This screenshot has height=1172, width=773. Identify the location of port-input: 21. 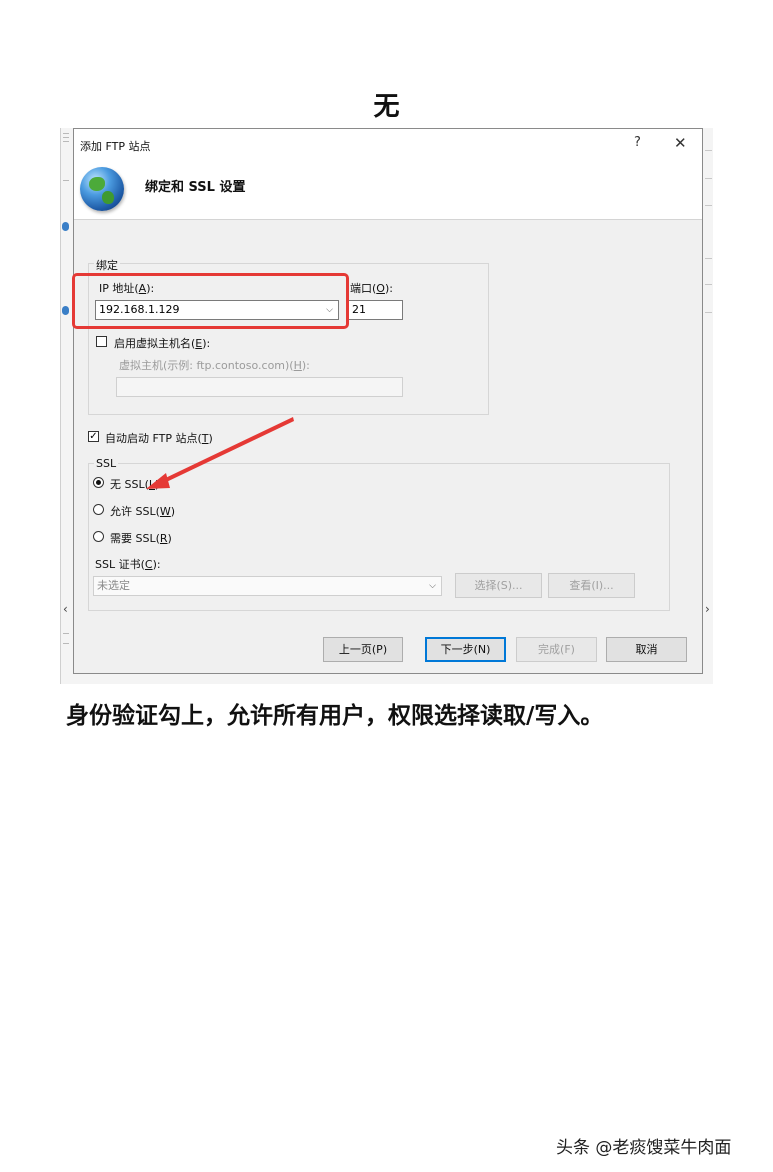
(375, 310).